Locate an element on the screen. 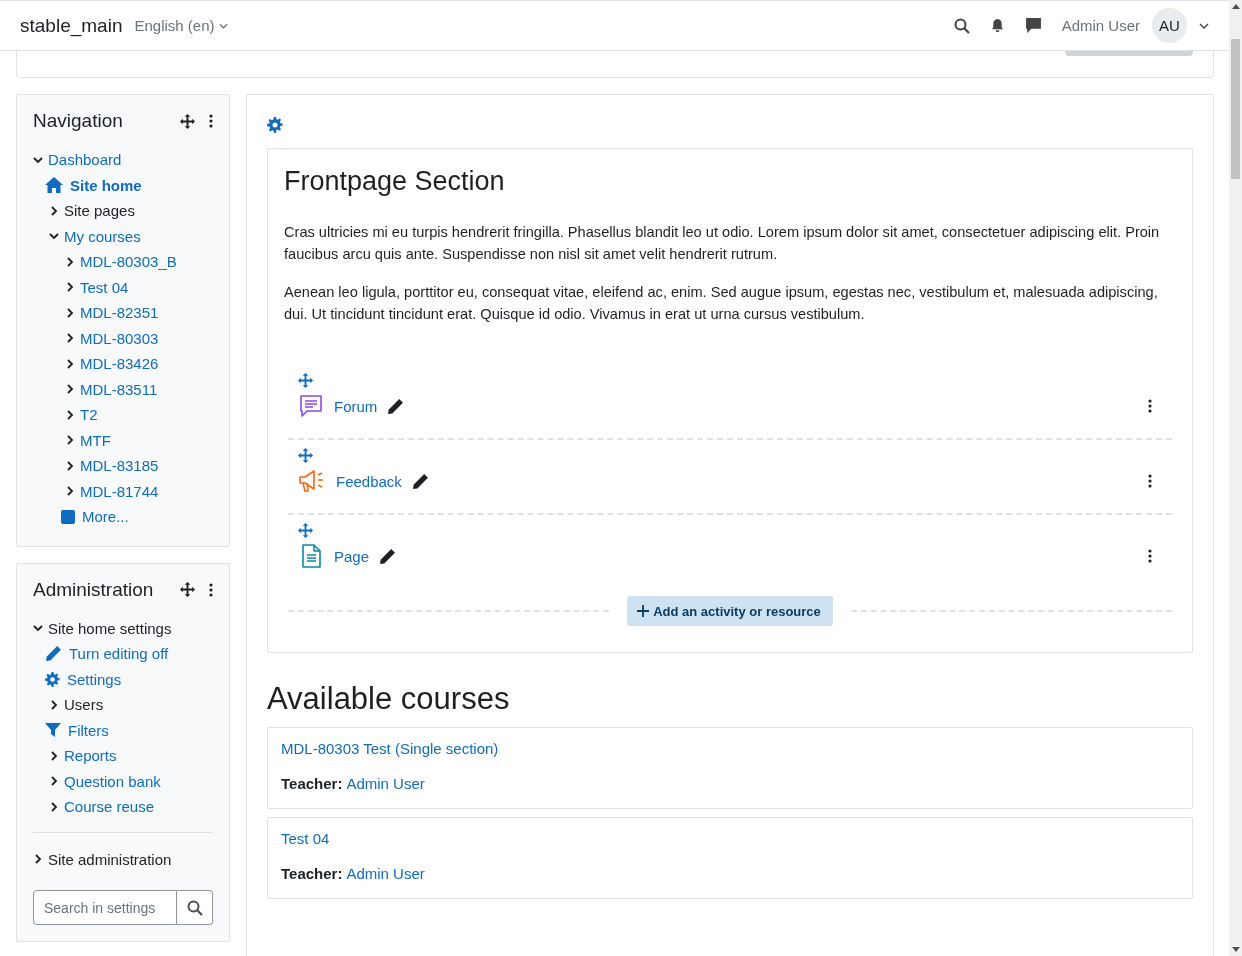 The height and width of the screenshot is (956, 1242). tree-link: MDL-83511 is located at coordinates (119, 389).